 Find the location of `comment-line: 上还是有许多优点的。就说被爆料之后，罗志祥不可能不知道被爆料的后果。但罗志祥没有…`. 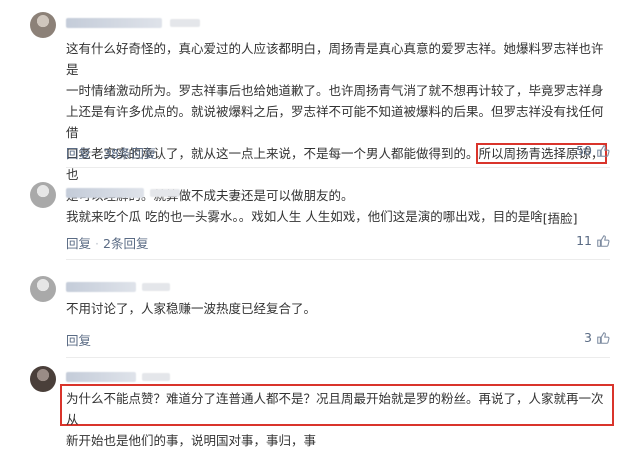

comment-line: 上还是有许多优点的。就说被爆料之后，罗志祥不可能不知道被爆料的后果。但罗志祥没有… is located at coordinates (335, 122).